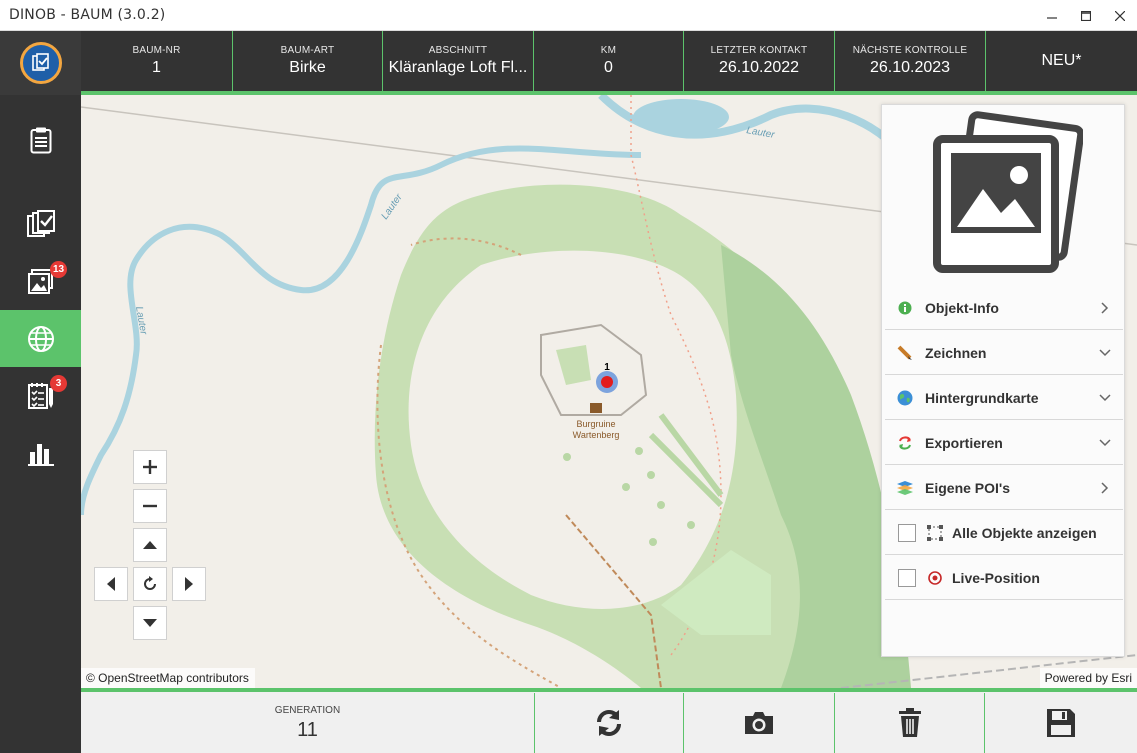 The width and height of the screenshot is (1137, 753). What do you see at coordinates (759, 50) in the screenshot?
I see `letzter-kontakt-label: LETZTER KONTAKT` at bounding box center [759, 50].